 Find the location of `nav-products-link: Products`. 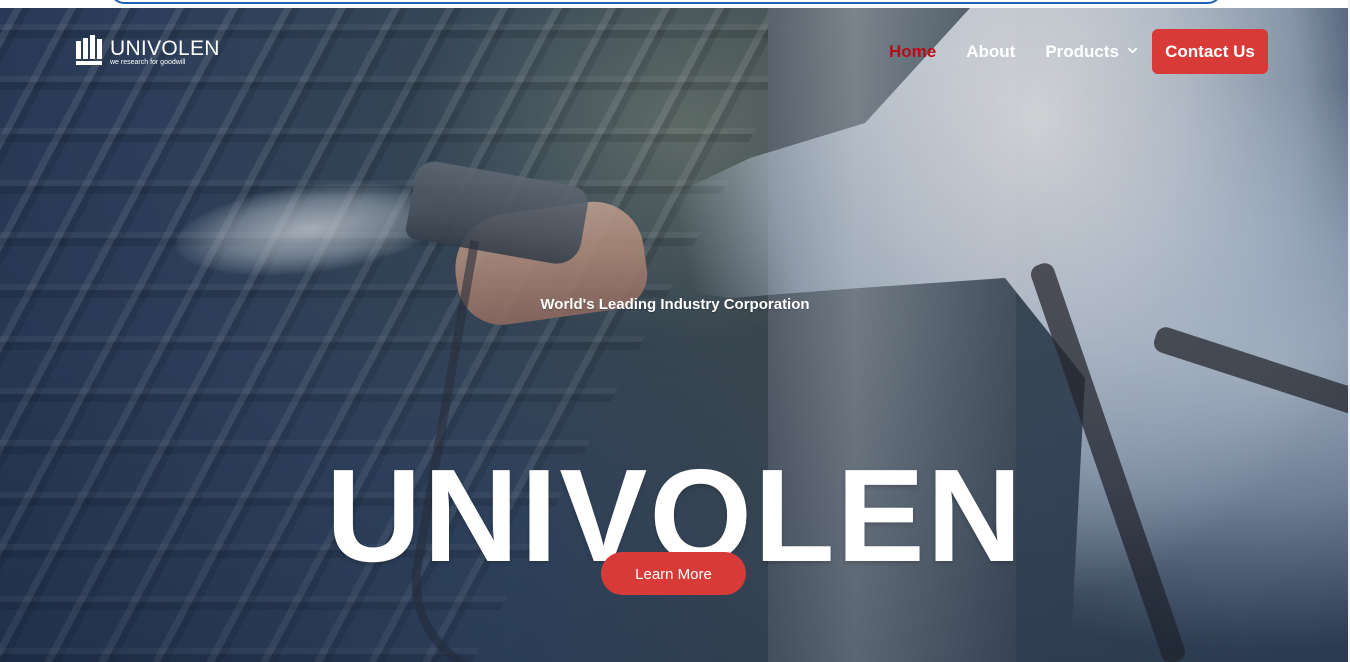

nav-products-link: Products is located at coordinates (1091, 52).